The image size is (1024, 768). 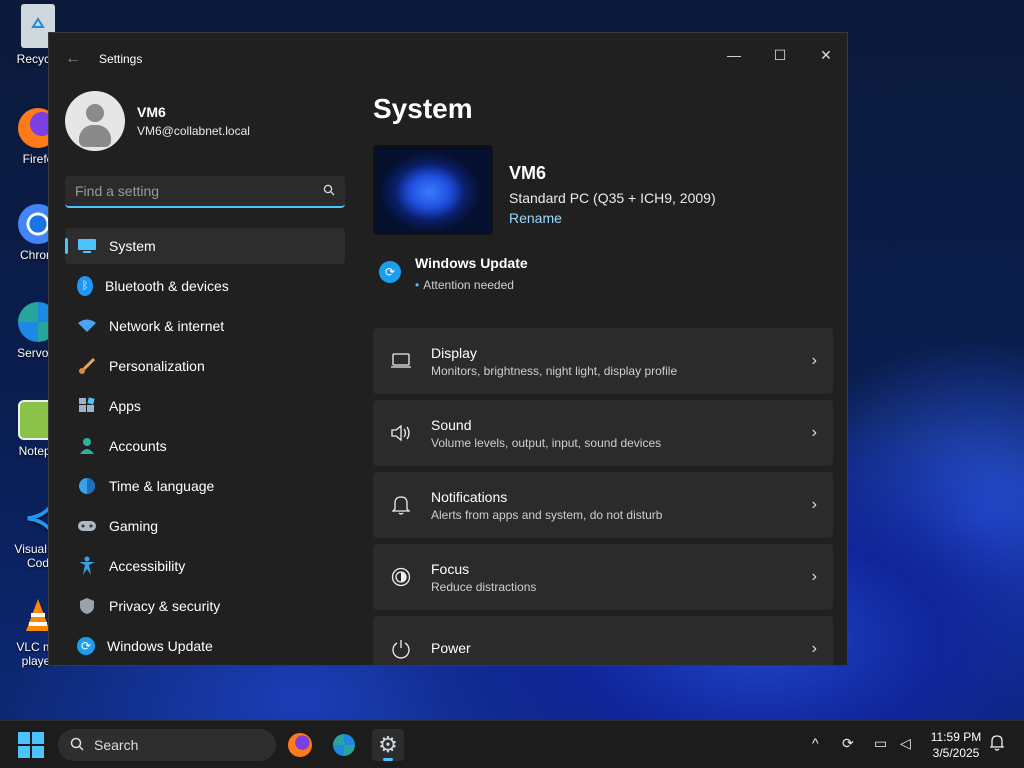 I want to click on page-title: System, so click(x=423, y=108).